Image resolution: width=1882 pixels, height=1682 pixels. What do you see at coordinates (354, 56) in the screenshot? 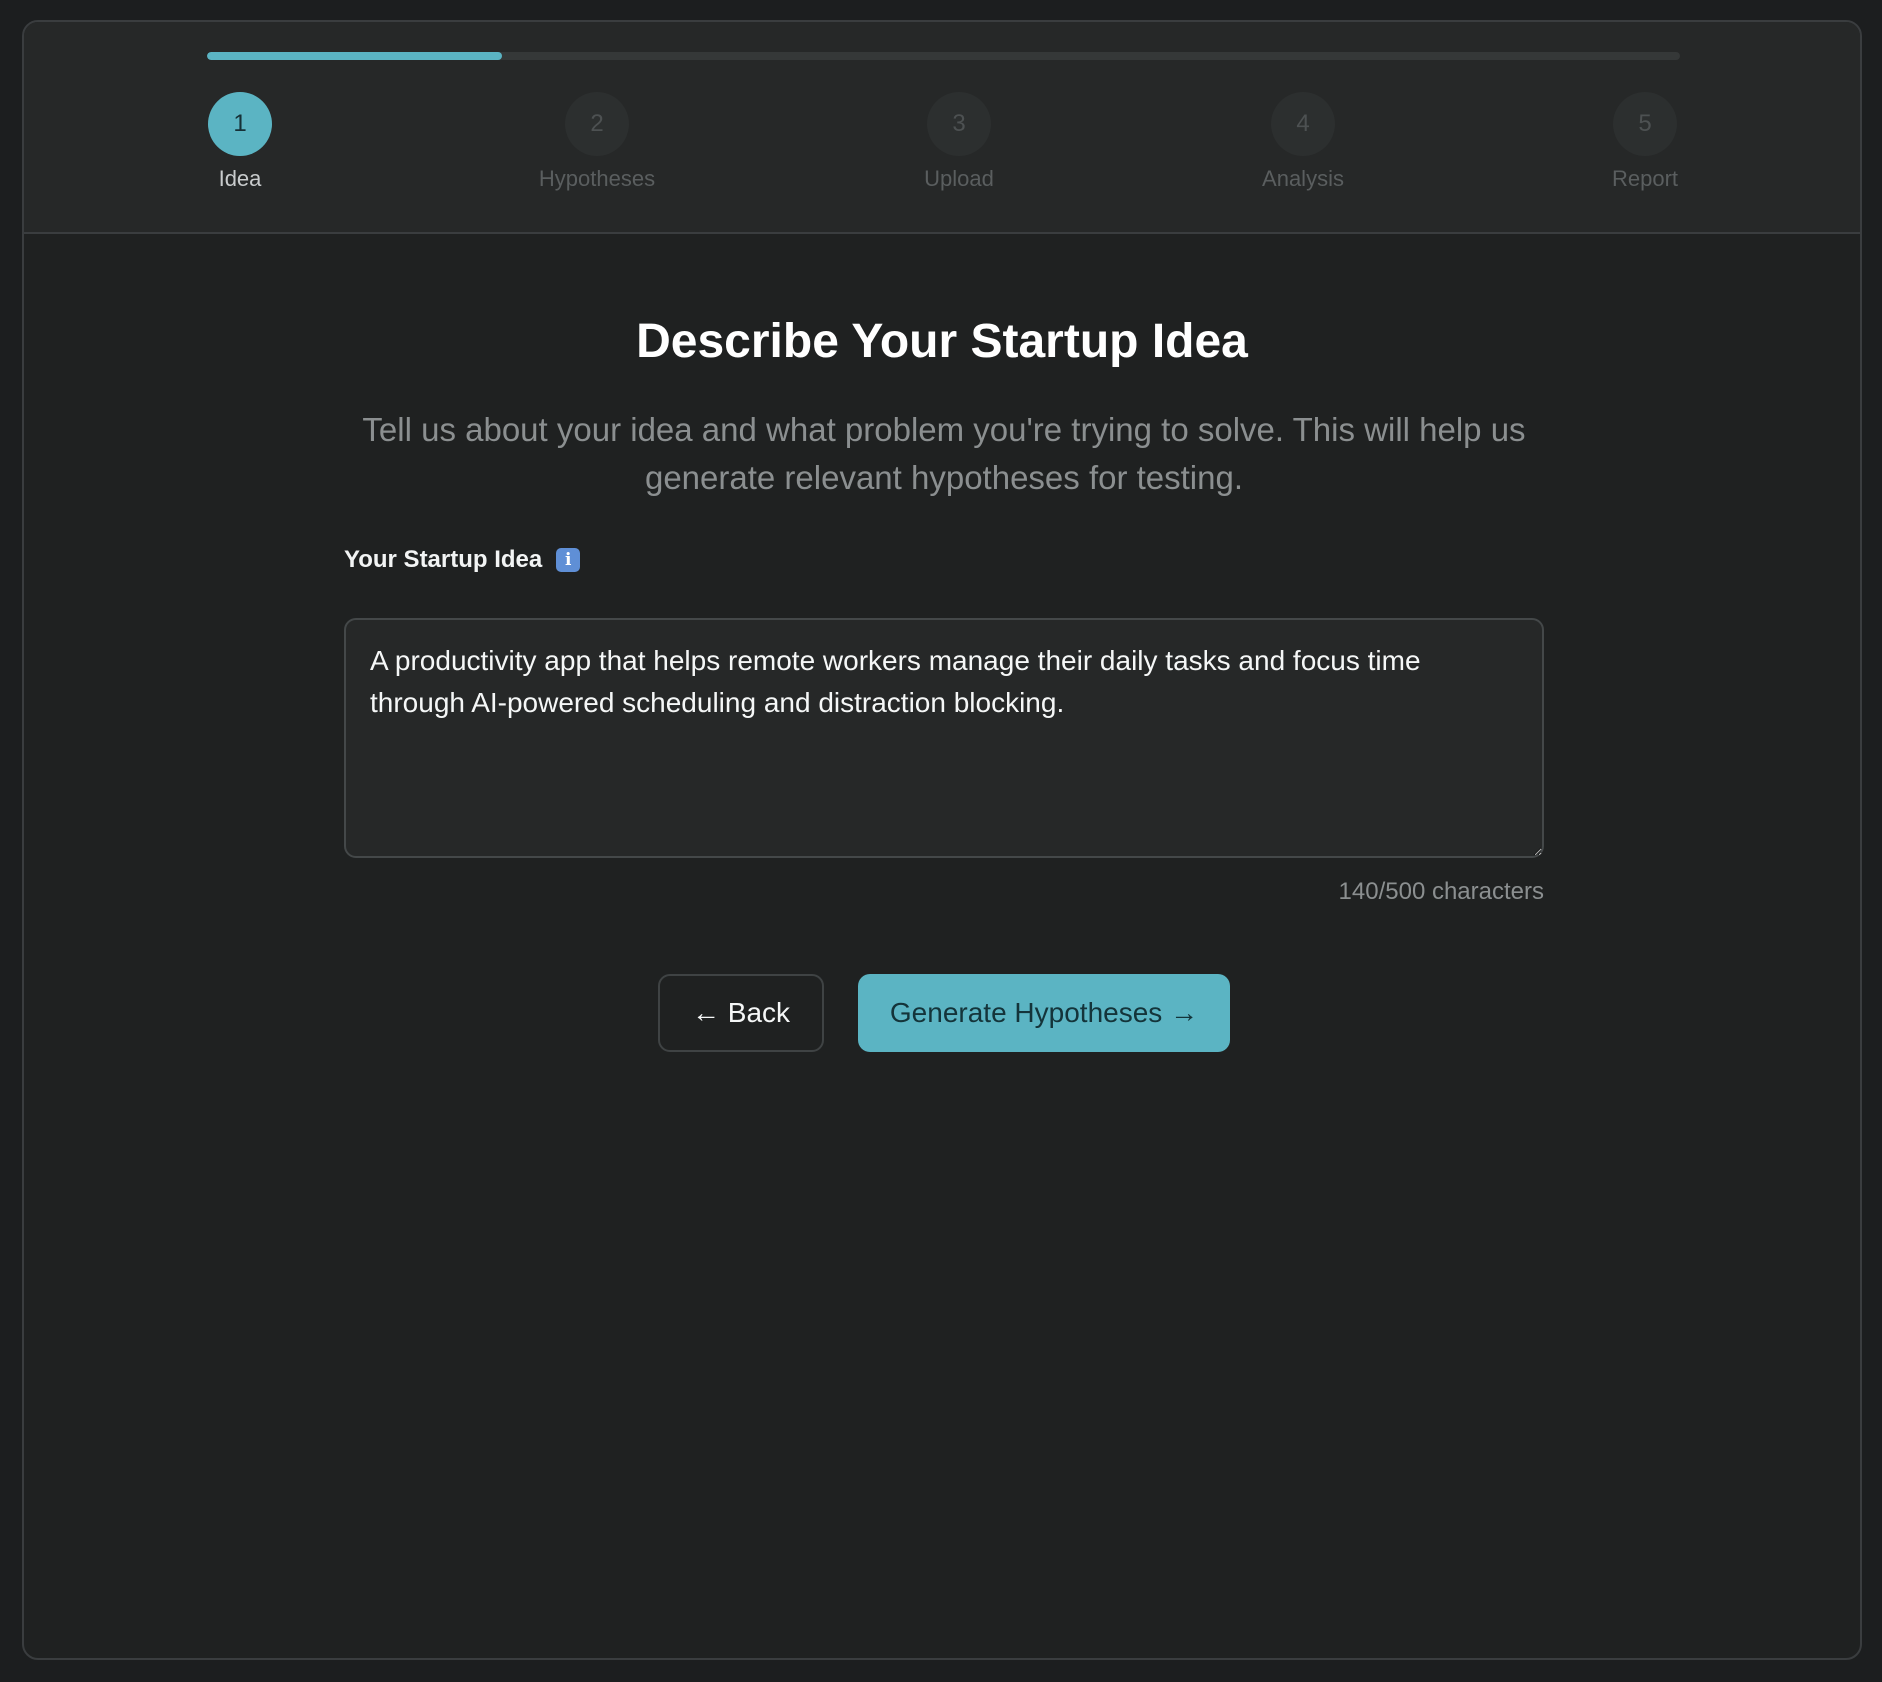
I see `progress-bar-fill` at bounding box center [354, 56].